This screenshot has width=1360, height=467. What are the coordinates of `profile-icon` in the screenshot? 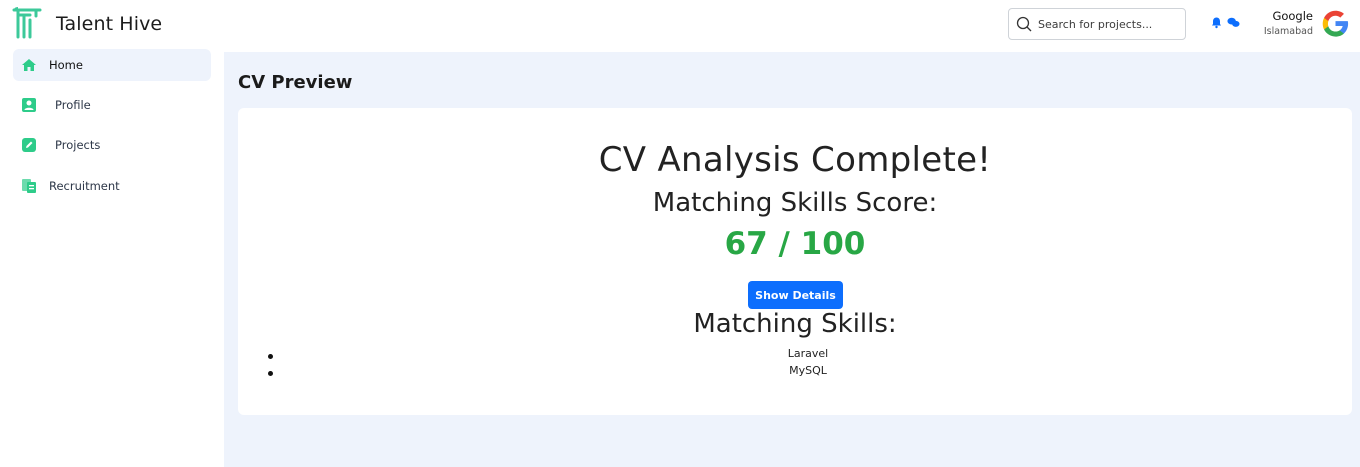 It's located at (29, 105).